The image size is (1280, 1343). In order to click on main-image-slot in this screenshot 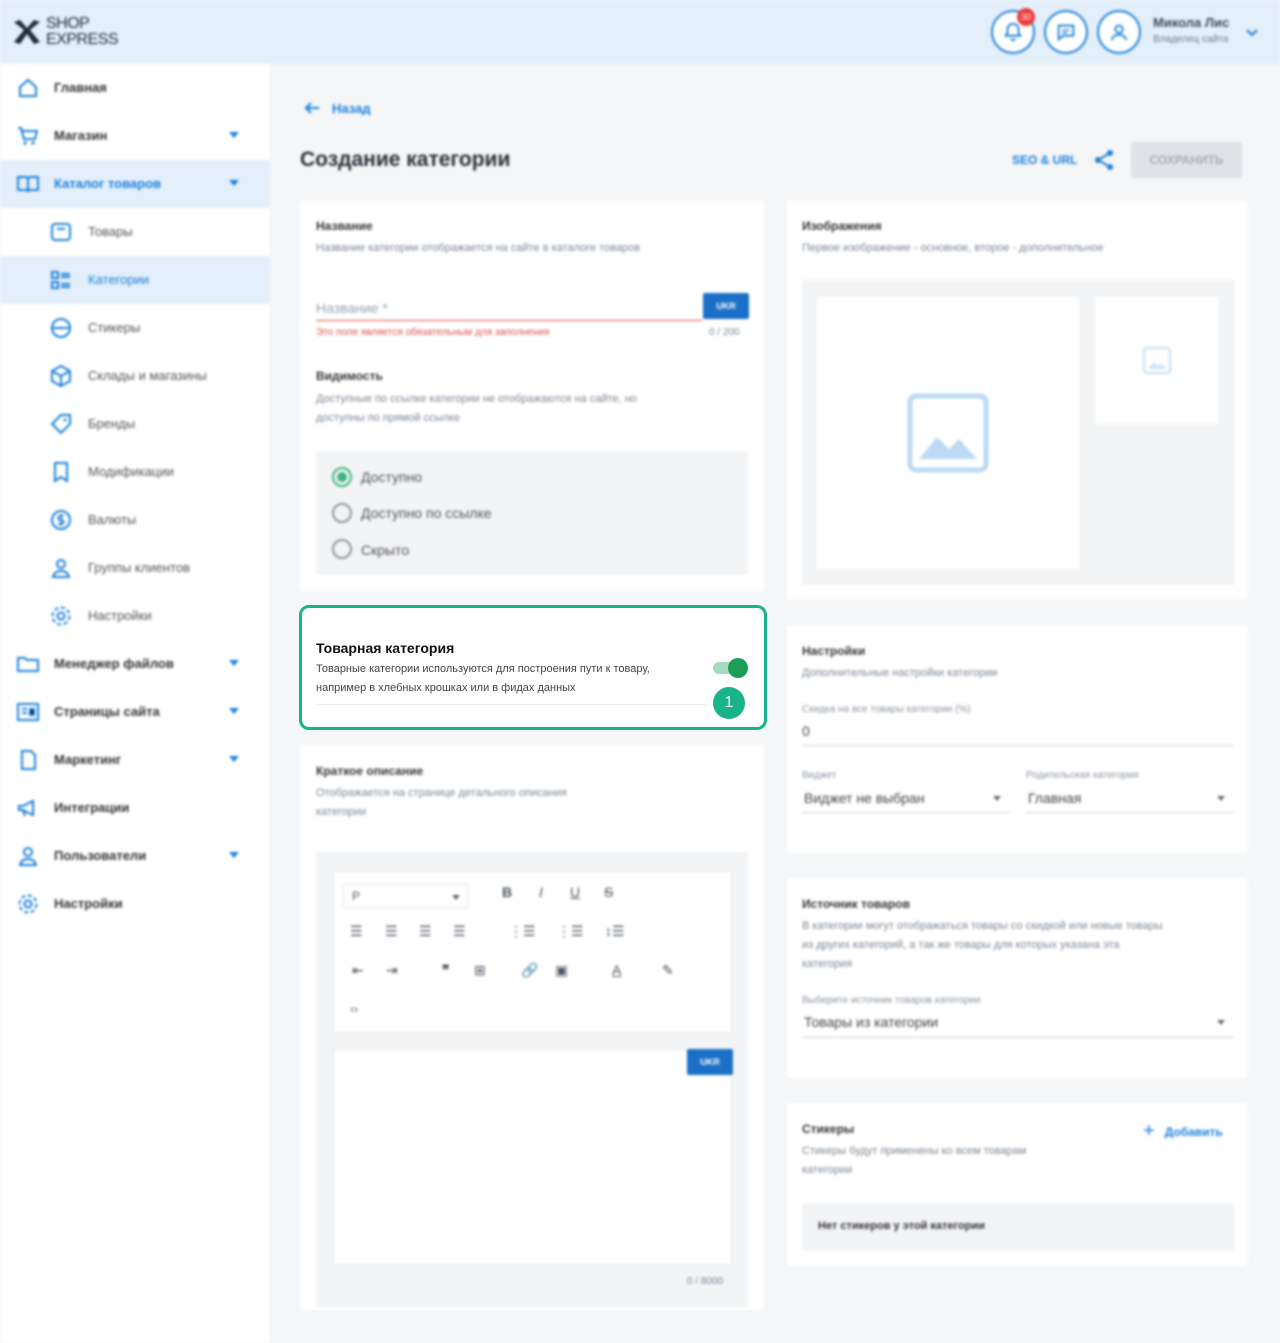, I will do `click(948, 433)`.